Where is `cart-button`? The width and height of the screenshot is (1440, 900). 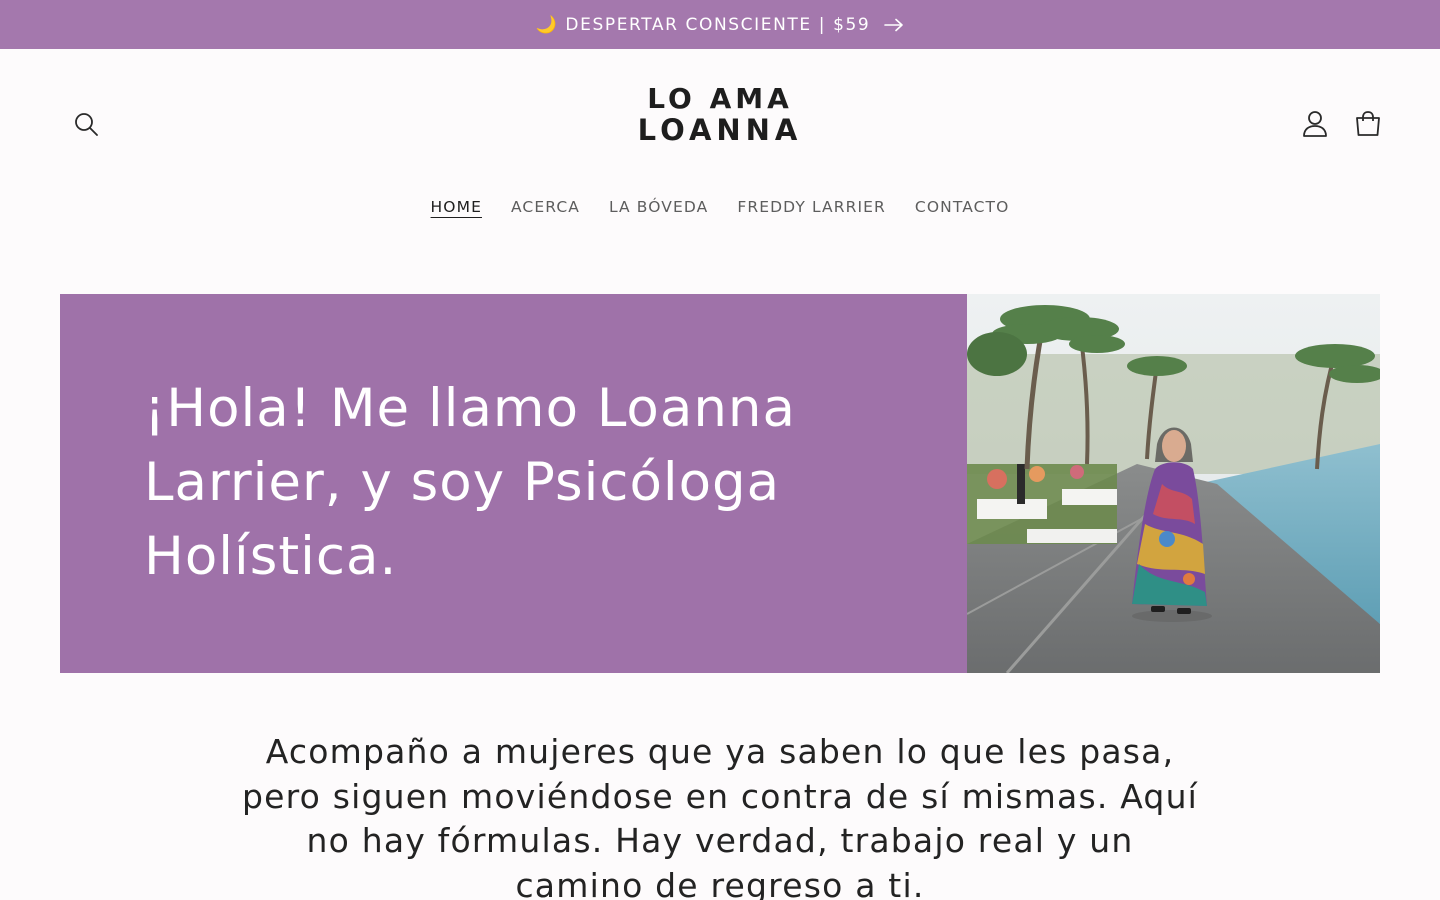 cart-button is located at coordinates (1368, 124).